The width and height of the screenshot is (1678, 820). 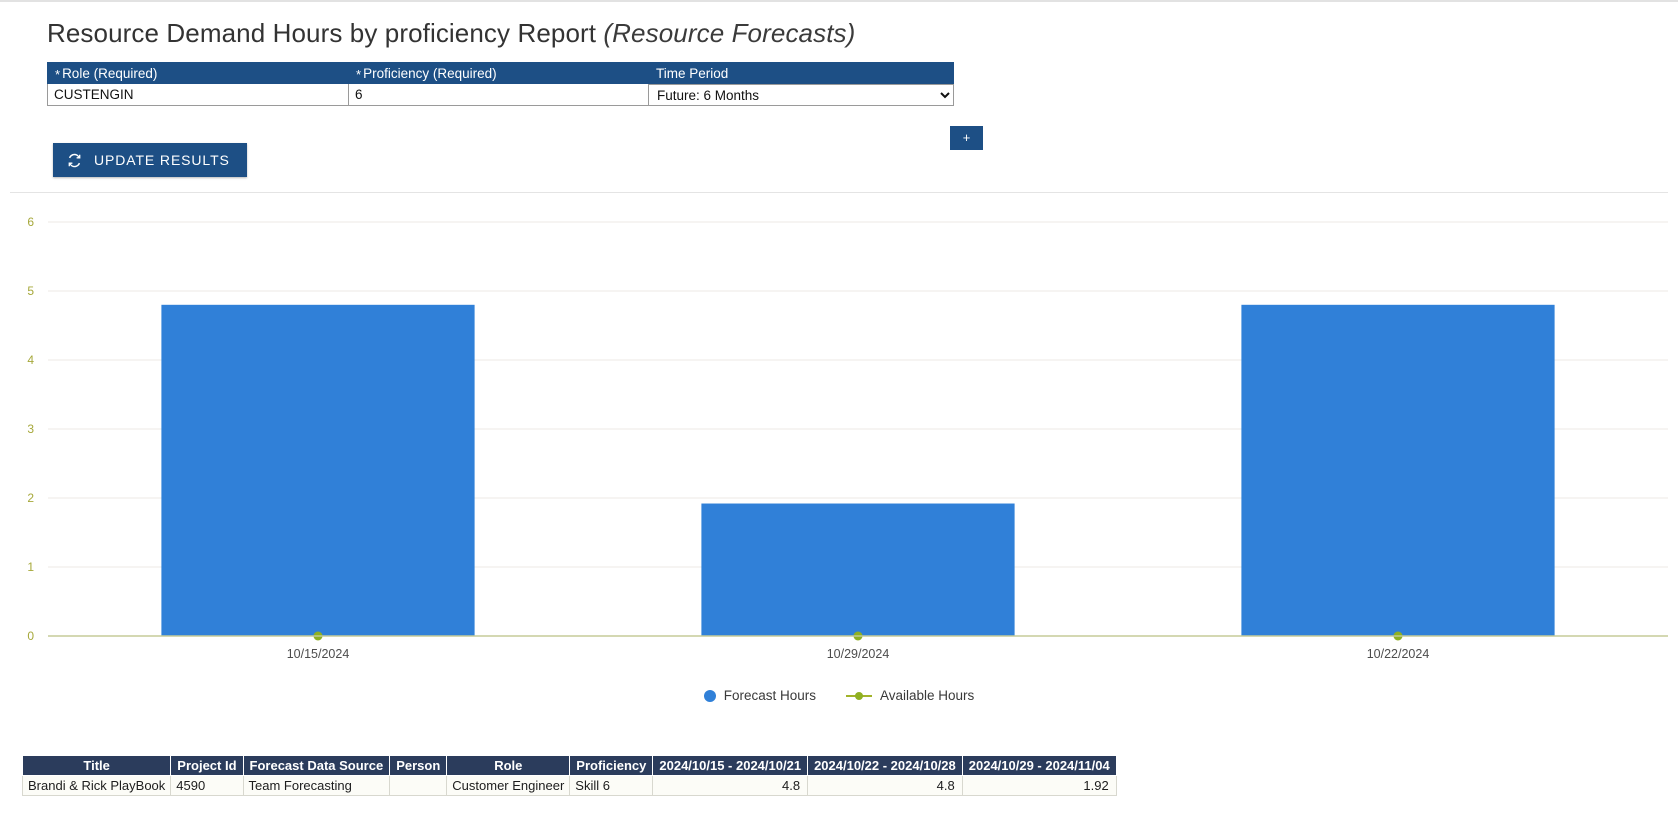 What do you see at coordinates (927, 695) in the screenshot?
I see `legend-label-available-hours: Available Hours` at bounding box center [927, 695].